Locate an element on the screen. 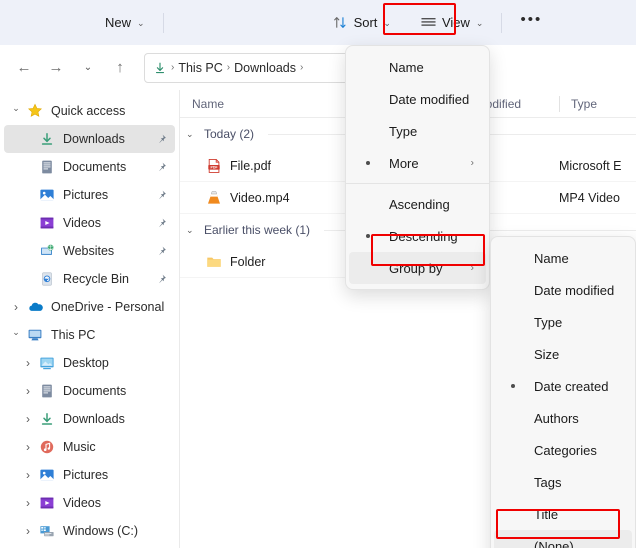 The width and height of the screenshot is (636, 548). file-type-cell: MP4 Video is located at coordinates (589, 197).